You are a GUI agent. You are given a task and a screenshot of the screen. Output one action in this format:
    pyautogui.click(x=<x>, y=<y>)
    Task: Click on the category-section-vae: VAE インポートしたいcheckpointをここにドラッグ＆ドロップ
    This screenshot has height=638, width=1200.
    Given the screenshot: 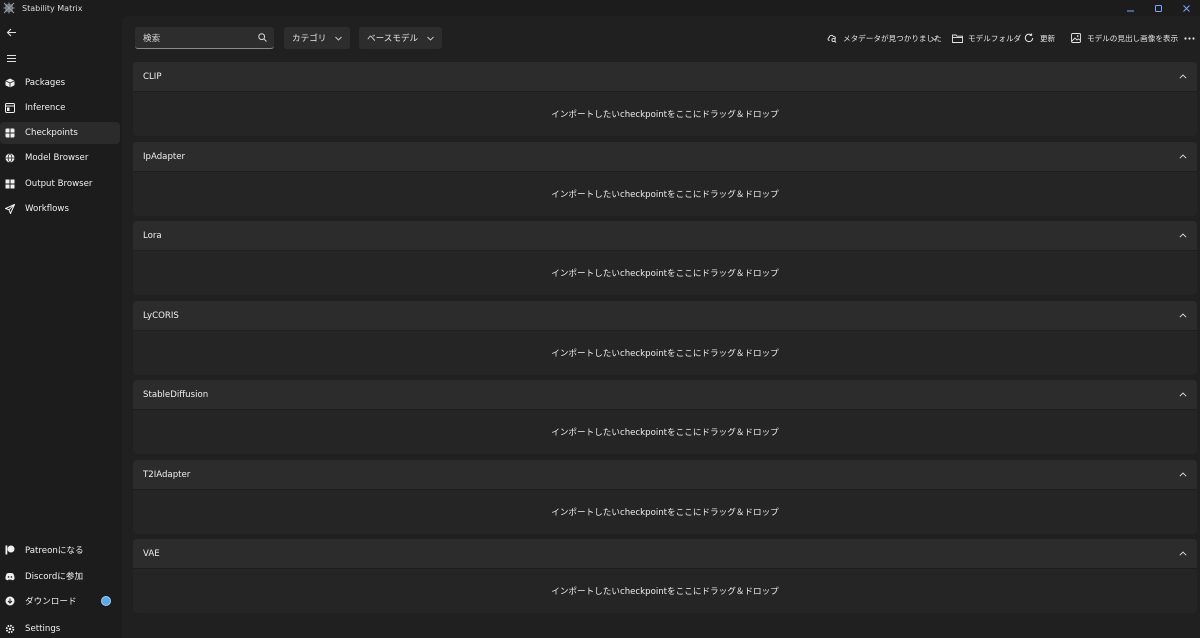 What is the action you would take?
    pyautogui.click(x=665, y=576)
    